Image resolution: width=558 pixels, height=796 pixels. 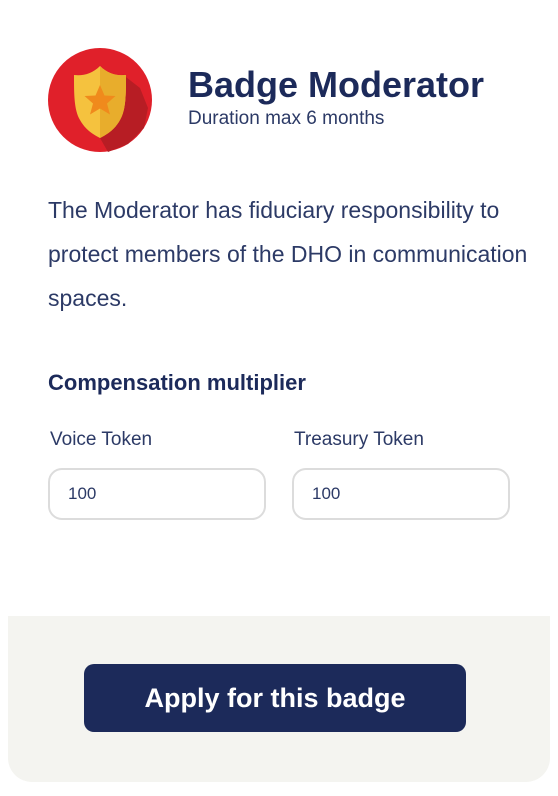 I want to click on apply-badge-button: Apply for this badge, so click(x=275, y=698).